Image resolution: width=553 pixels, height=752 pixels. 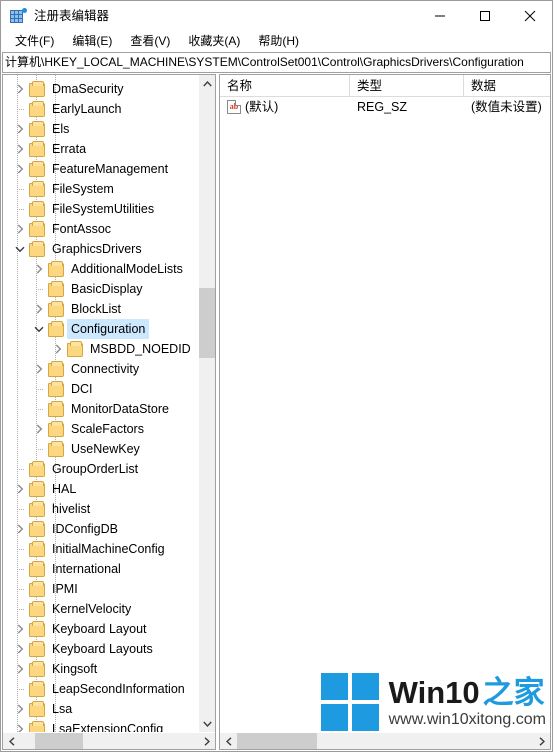 What do you see at coordinates (59, 741) in the screenshot?
I see `tree-hscroll-thumb` at bounding box center [59, 741].